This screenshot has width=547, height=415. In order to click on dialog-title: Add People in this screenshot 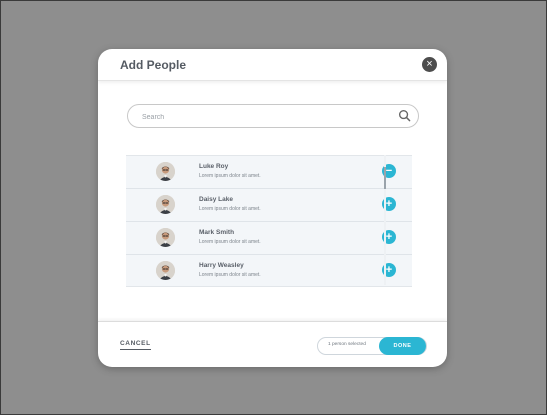, I will do `click(153, 65)`.